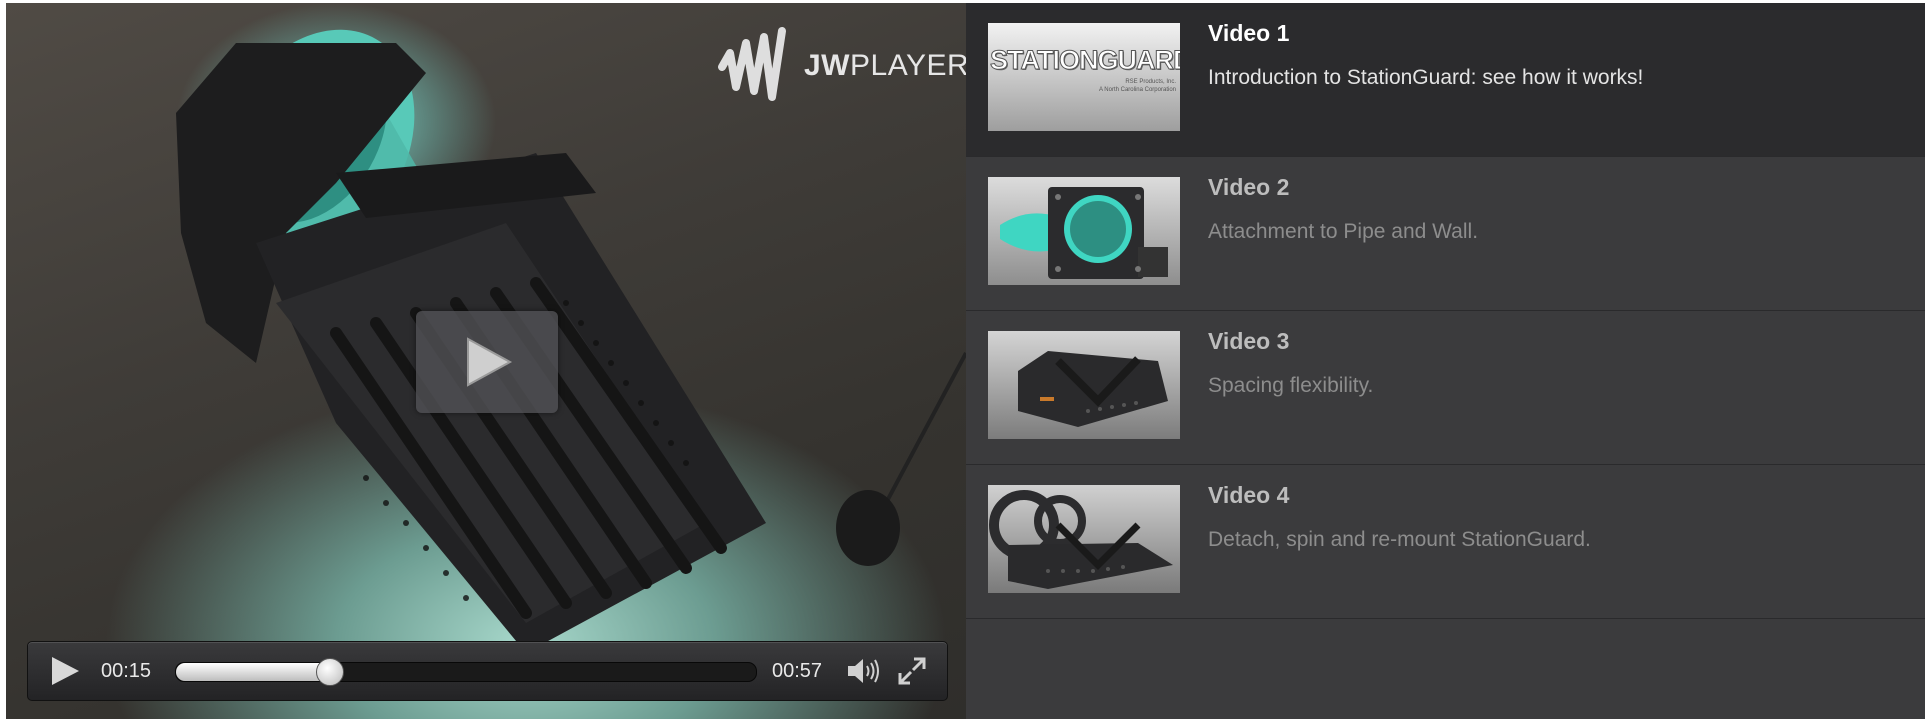 This screenshot has height=723, width=1931. I want to click on playlist-item-video-2: Video 2 Attachment to Pipe and Wall., so click(1445, 234).